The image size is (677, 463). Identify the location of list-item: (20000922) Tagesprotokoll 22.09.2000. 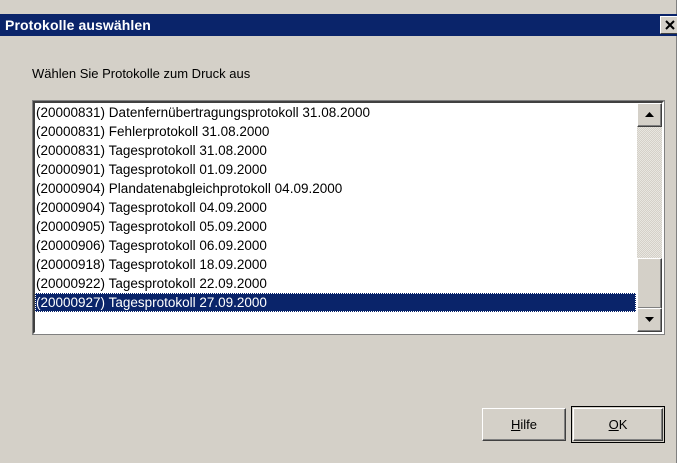
(335, 283).